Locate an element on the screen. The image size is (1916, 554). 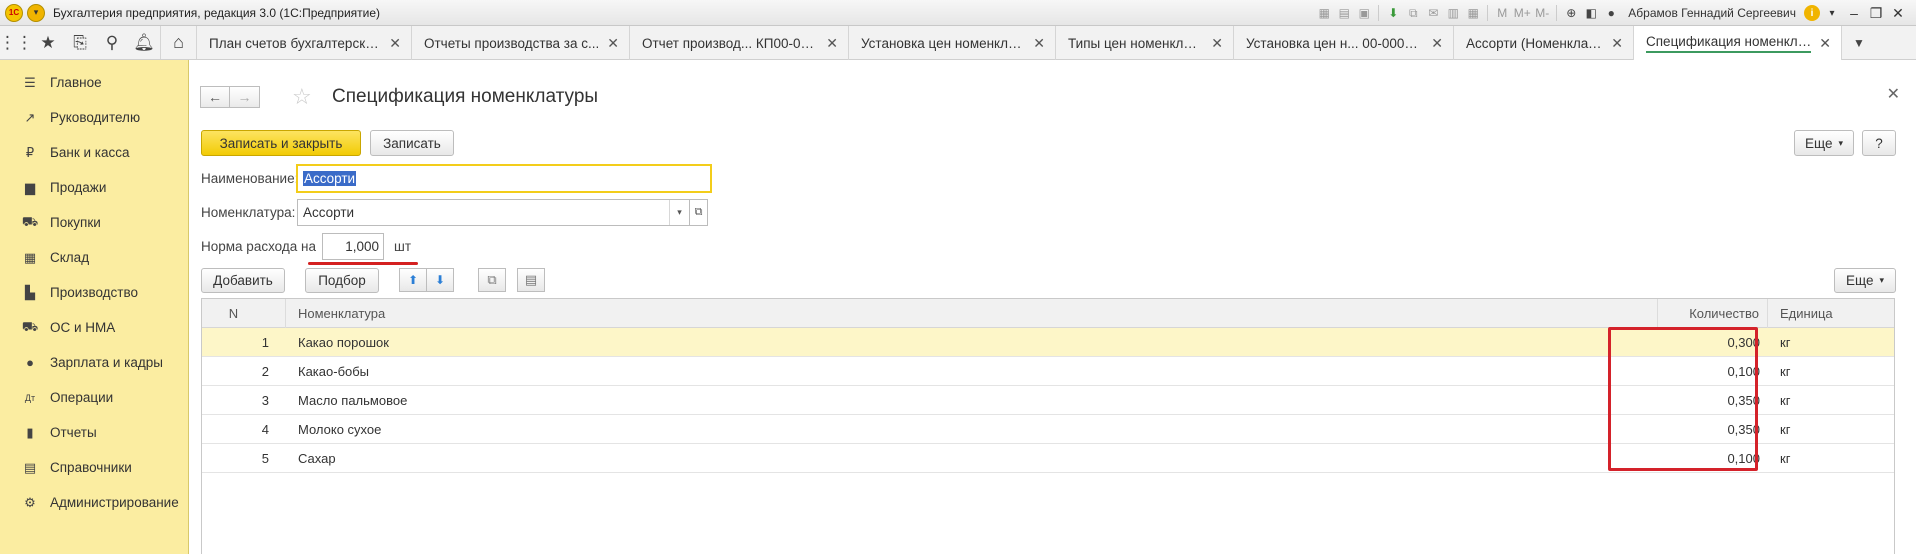
user-name: Абрамов Геннадий Сергеевич is located at coordinates (1712, 13).